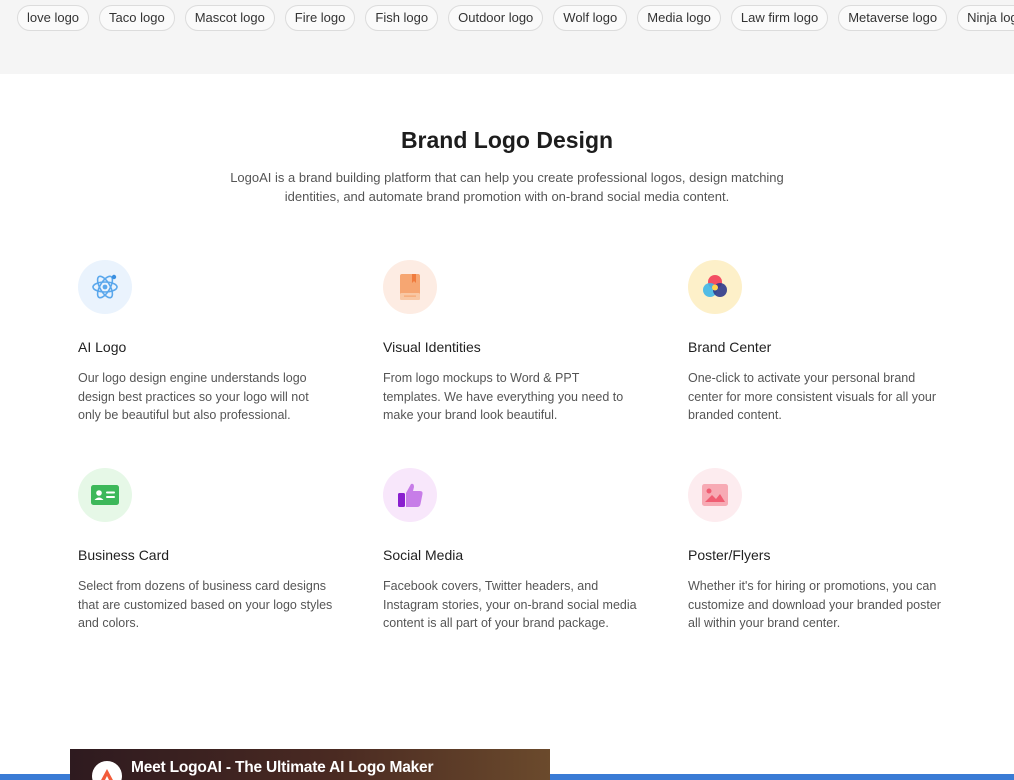  Describe the element at coordinates (715, 287) in the screenshot. I see `color-circles-icon` at that location.